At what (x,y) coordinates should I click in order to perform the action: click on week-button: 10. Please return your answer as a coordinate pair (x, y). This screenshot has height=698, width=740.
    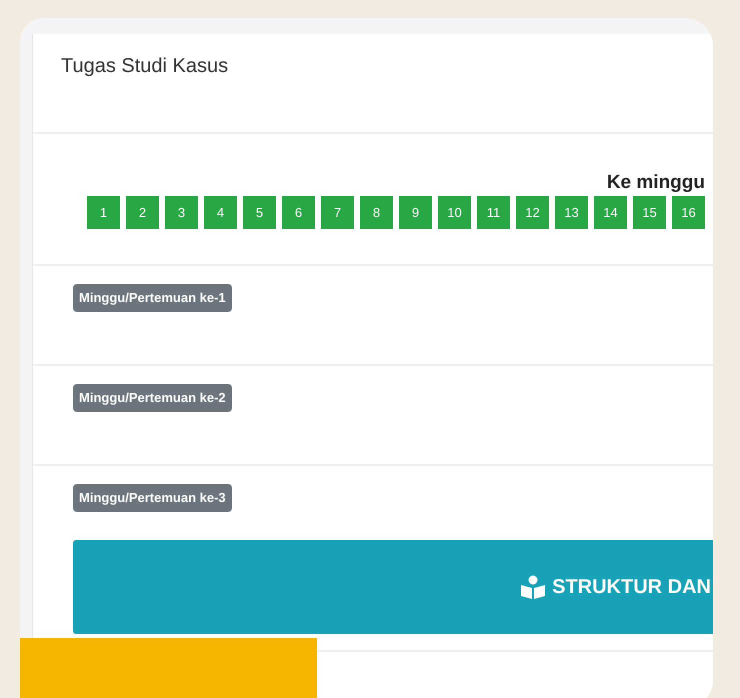
    Looking at the image, I should click on (454, 212).